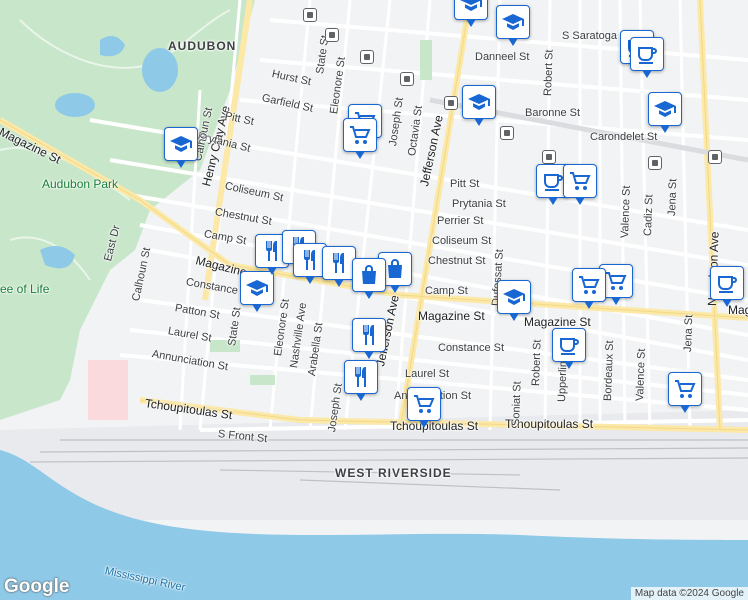  Describe the element at coordinates (465, 184) in the screenshot. I see `street-label: Pitt St` at that location.